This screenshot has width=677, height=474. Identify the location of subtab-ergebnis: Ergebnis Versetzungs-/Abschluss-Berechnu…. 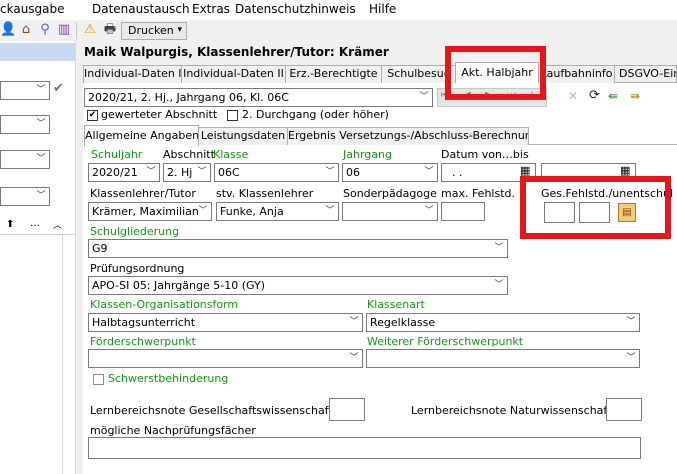
(408, 136).